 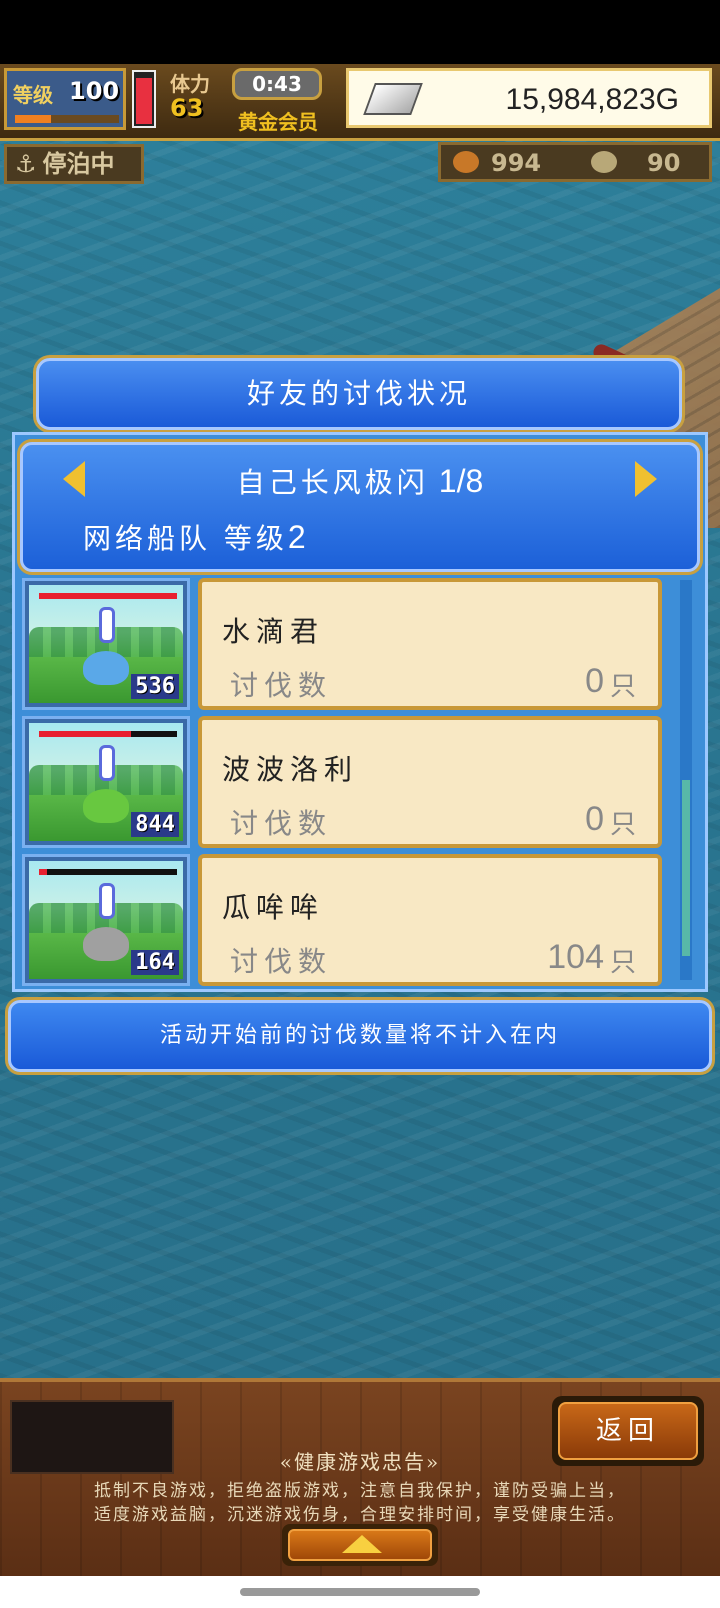 I want to click on info-note: 活动开始前的讨伐数量将不计入在内, so click(x=360, y=1036).